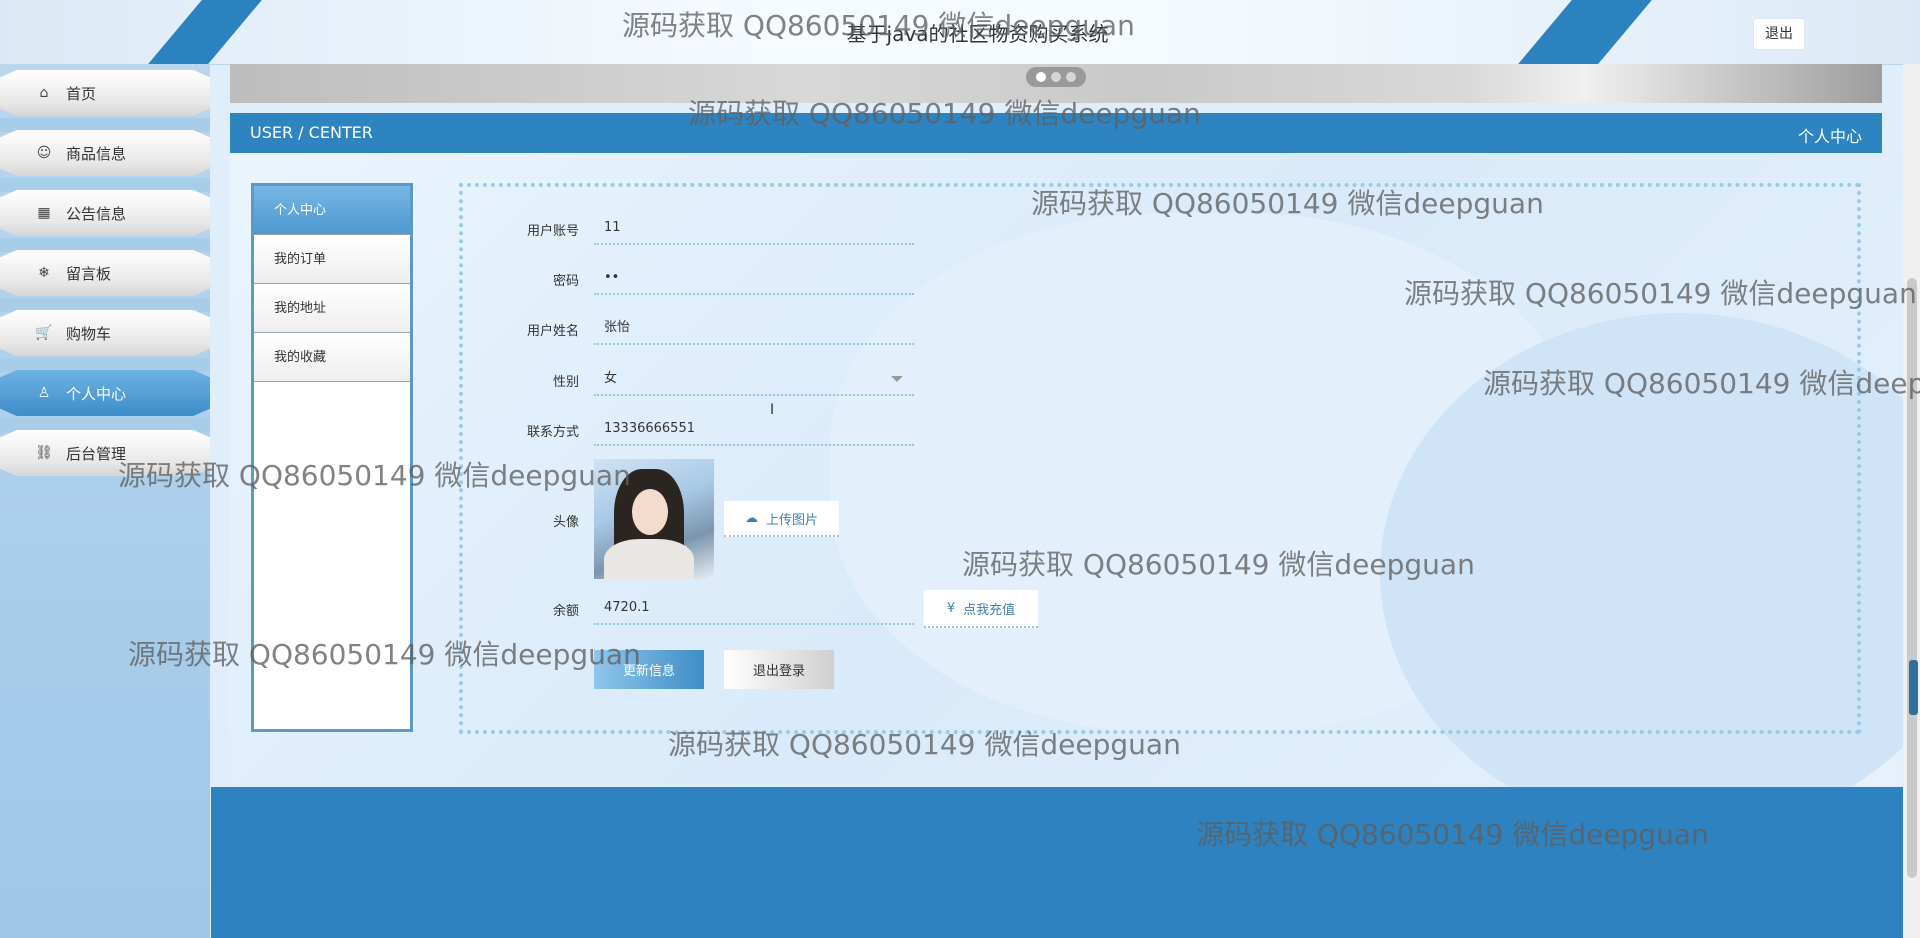  I want to click on cloud-upload-icon: ☁, so click(751, 518).